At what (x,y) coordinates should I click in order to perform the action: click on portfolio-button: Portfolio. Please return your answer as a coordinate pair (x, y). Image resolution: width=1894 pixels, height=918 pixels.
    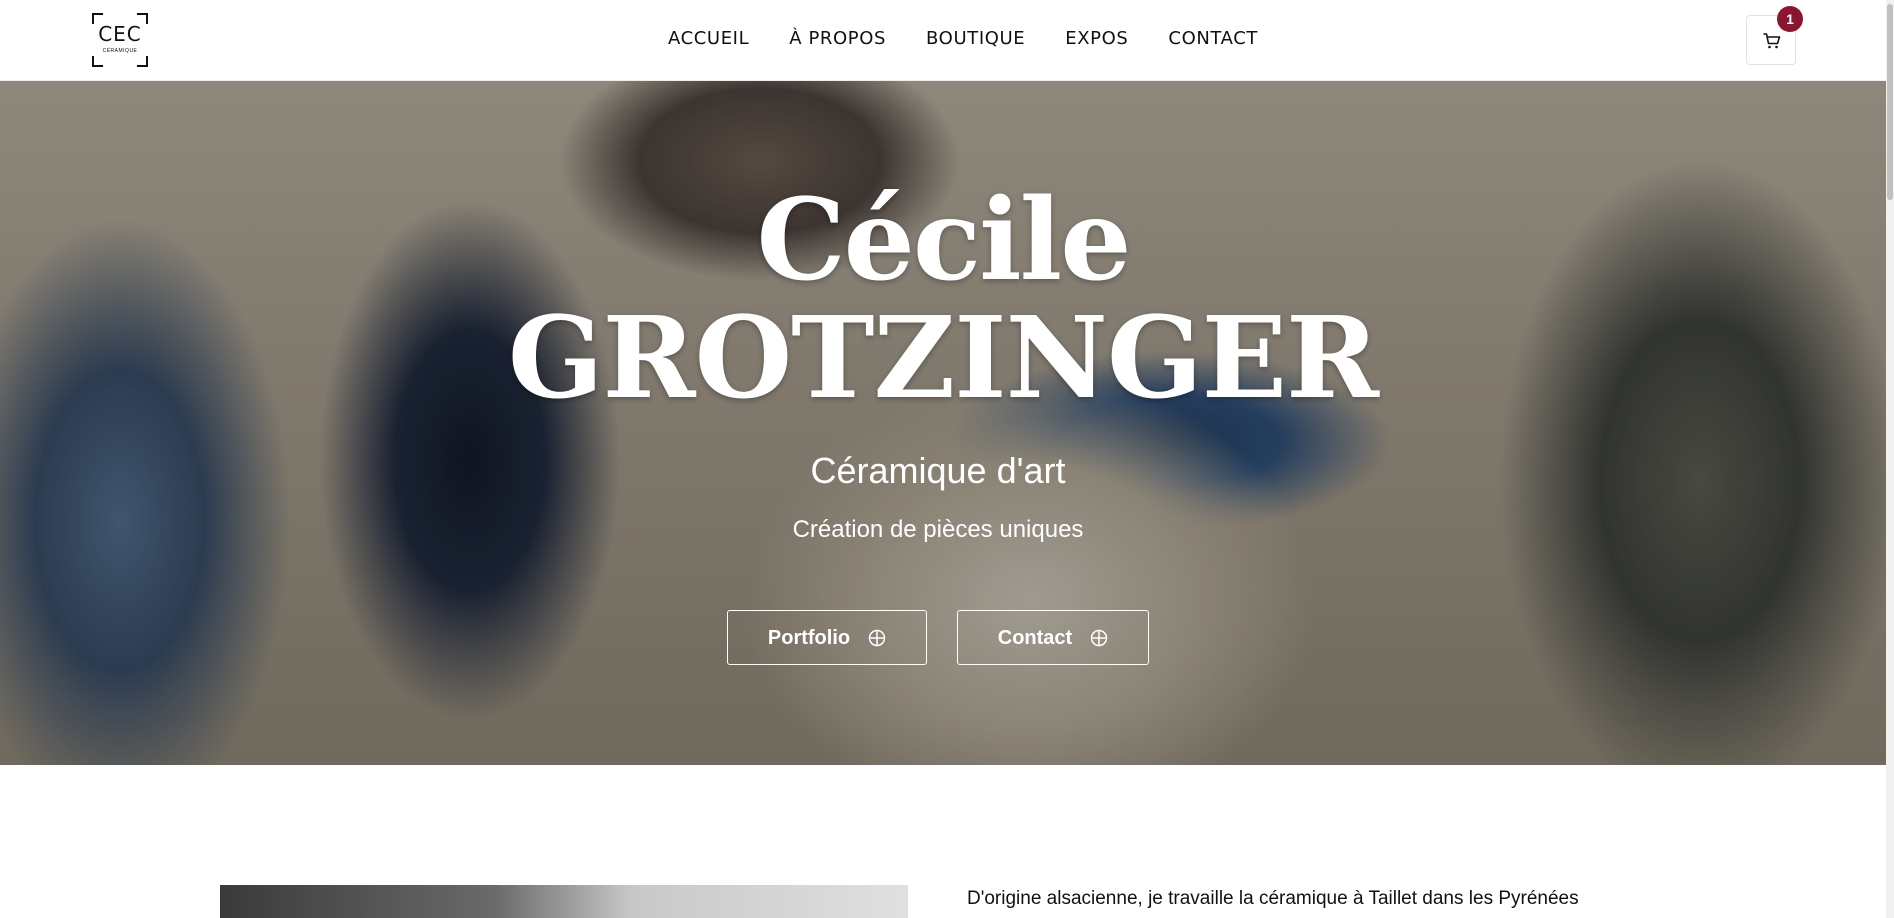
    Looking at the image, I should click on (827, 637).